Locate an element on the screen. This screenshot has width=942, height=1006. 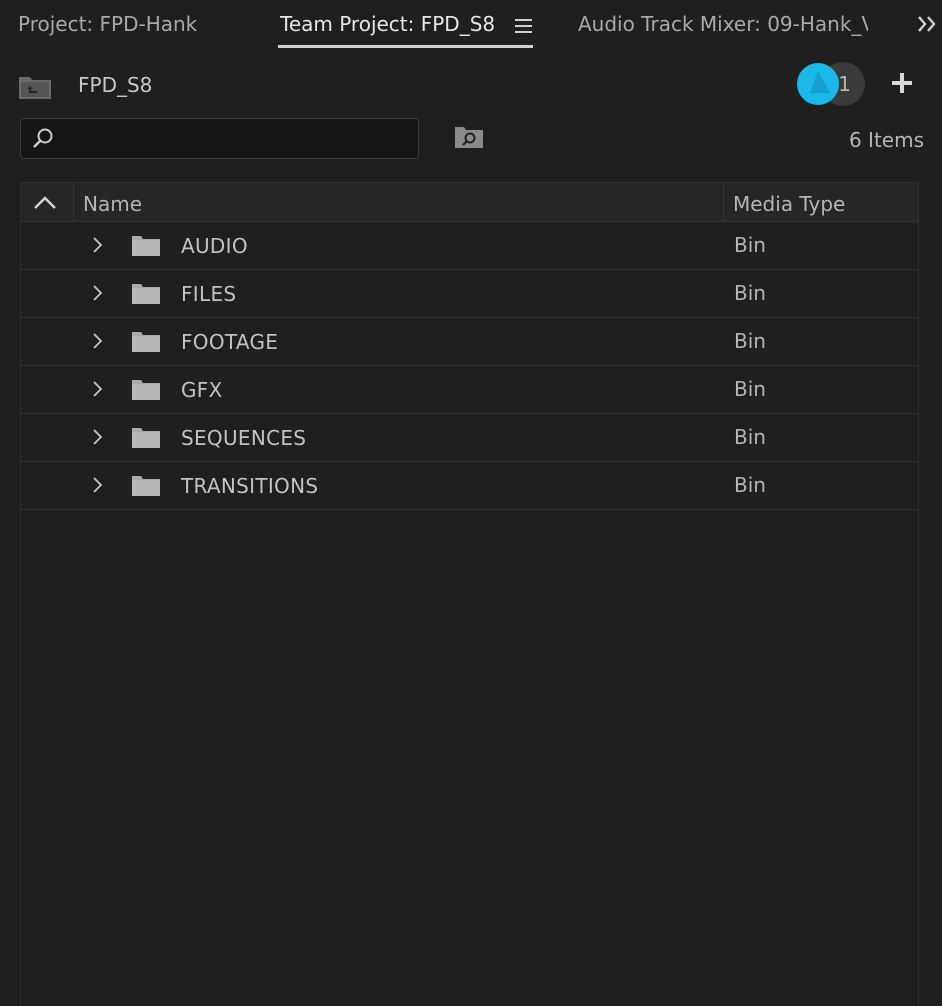
find-in-bin-icon is located at coordinates (469, 137).